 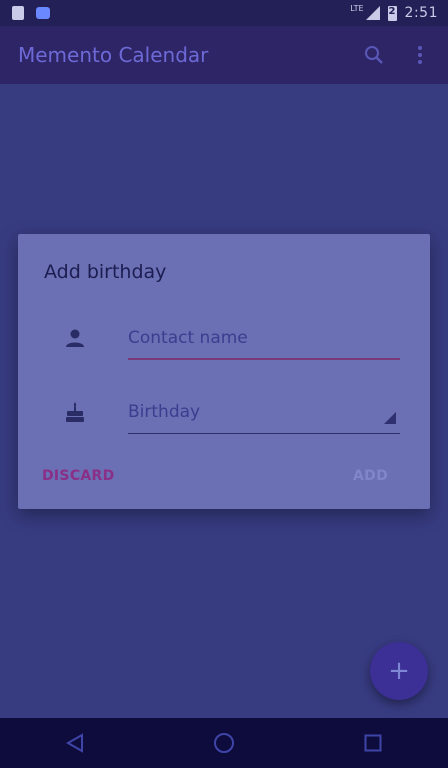 I want to click on person-icon, so click(x=76, y=339).